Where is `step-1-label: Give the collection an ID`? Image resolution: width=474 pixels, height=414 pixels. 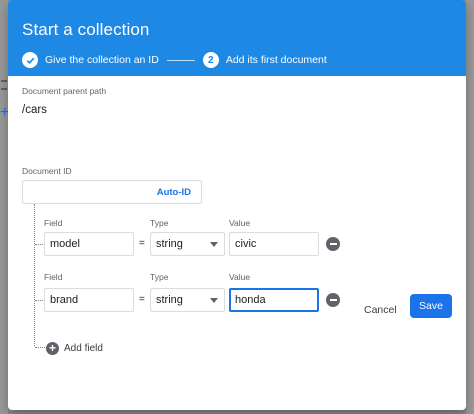
step-1-label: Give the collection an ID is located at coordinates (102, 60).